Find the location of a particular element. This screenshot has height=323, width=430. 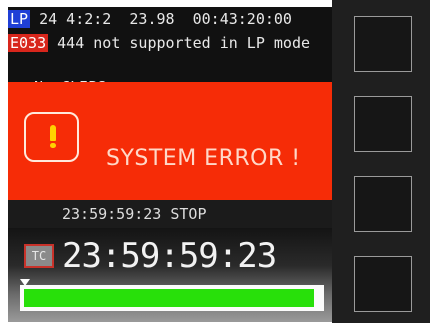

error-message: 444 not supported in LP mode is located at coordinates (184, 43).